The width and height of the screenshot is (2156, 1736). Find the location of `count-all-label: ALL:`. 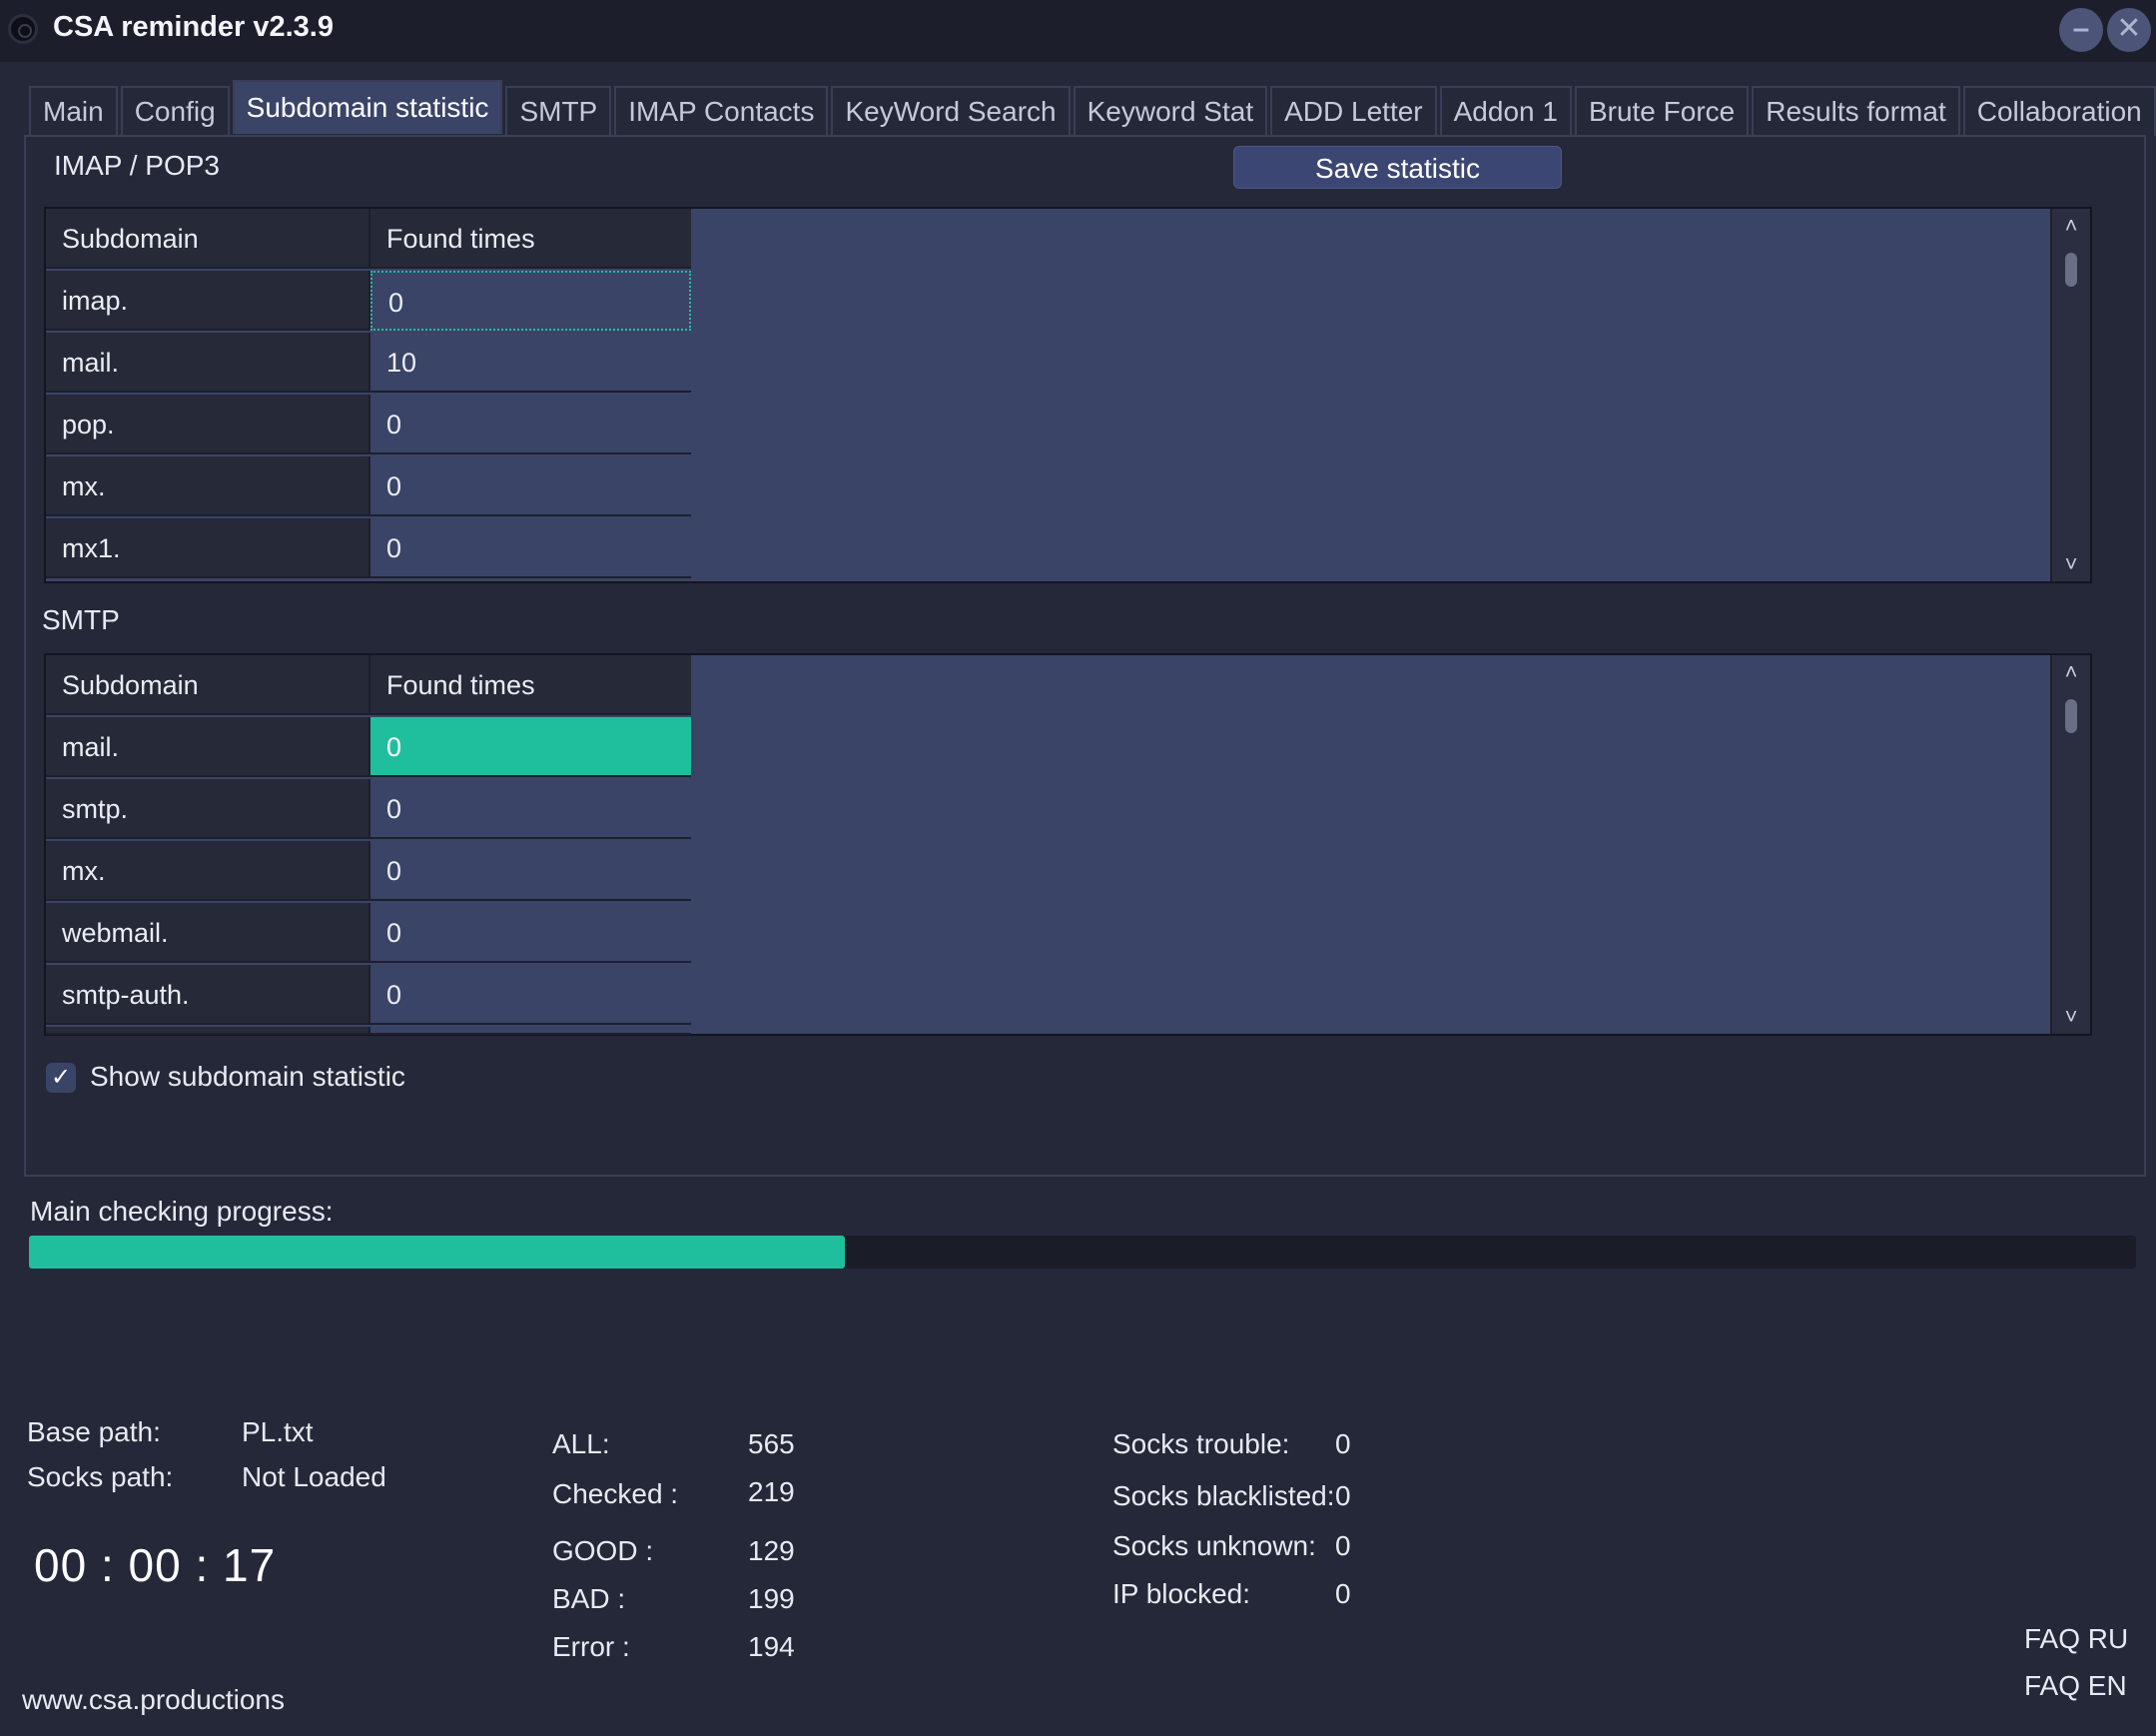

count-all-label: ALL: is located at coordinates (581, 1444).